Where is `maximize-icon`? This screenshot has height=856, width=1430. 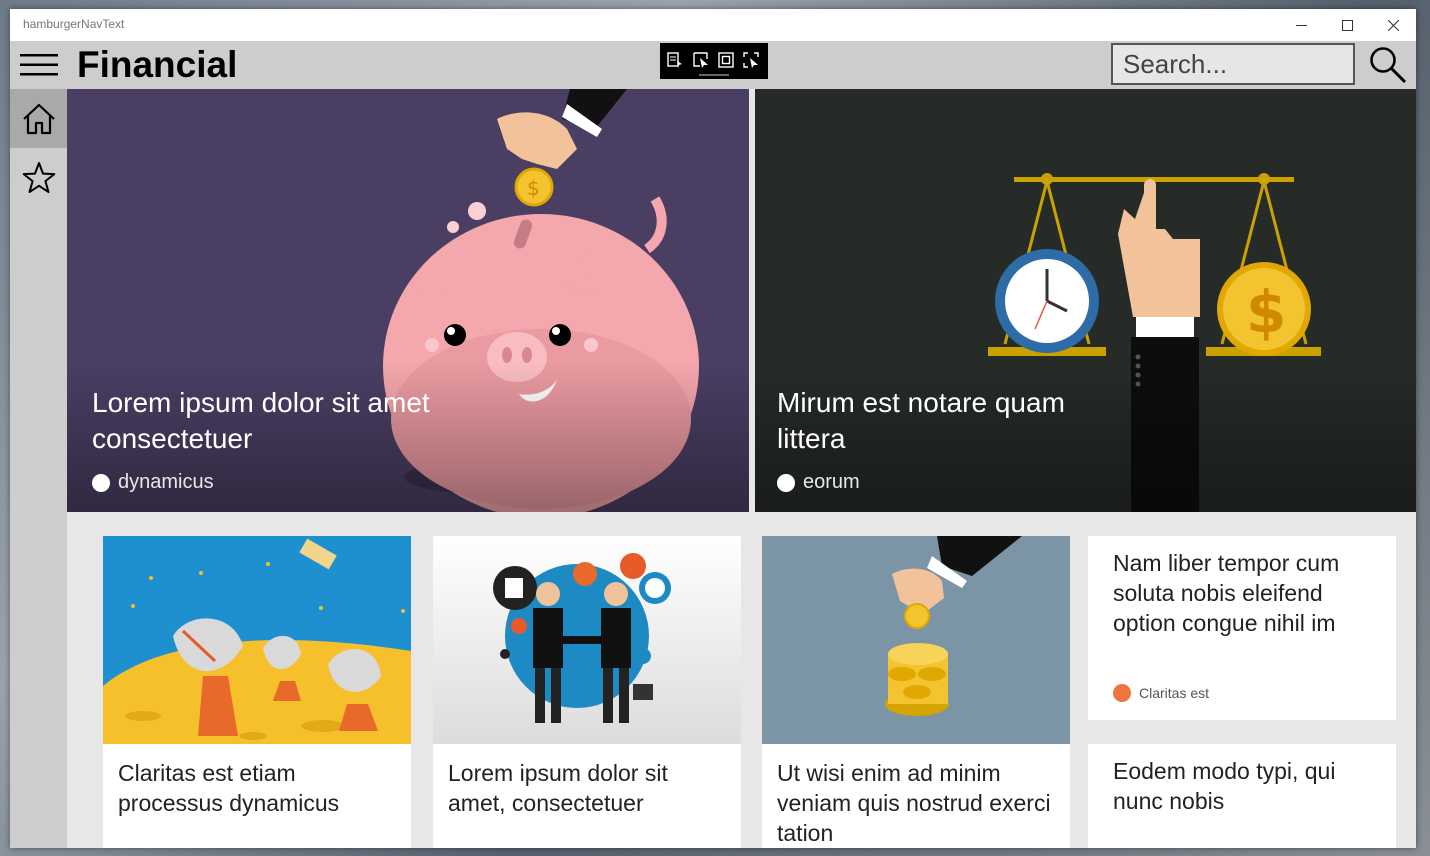
maximize-icon is located at coordinates (1347, 25).